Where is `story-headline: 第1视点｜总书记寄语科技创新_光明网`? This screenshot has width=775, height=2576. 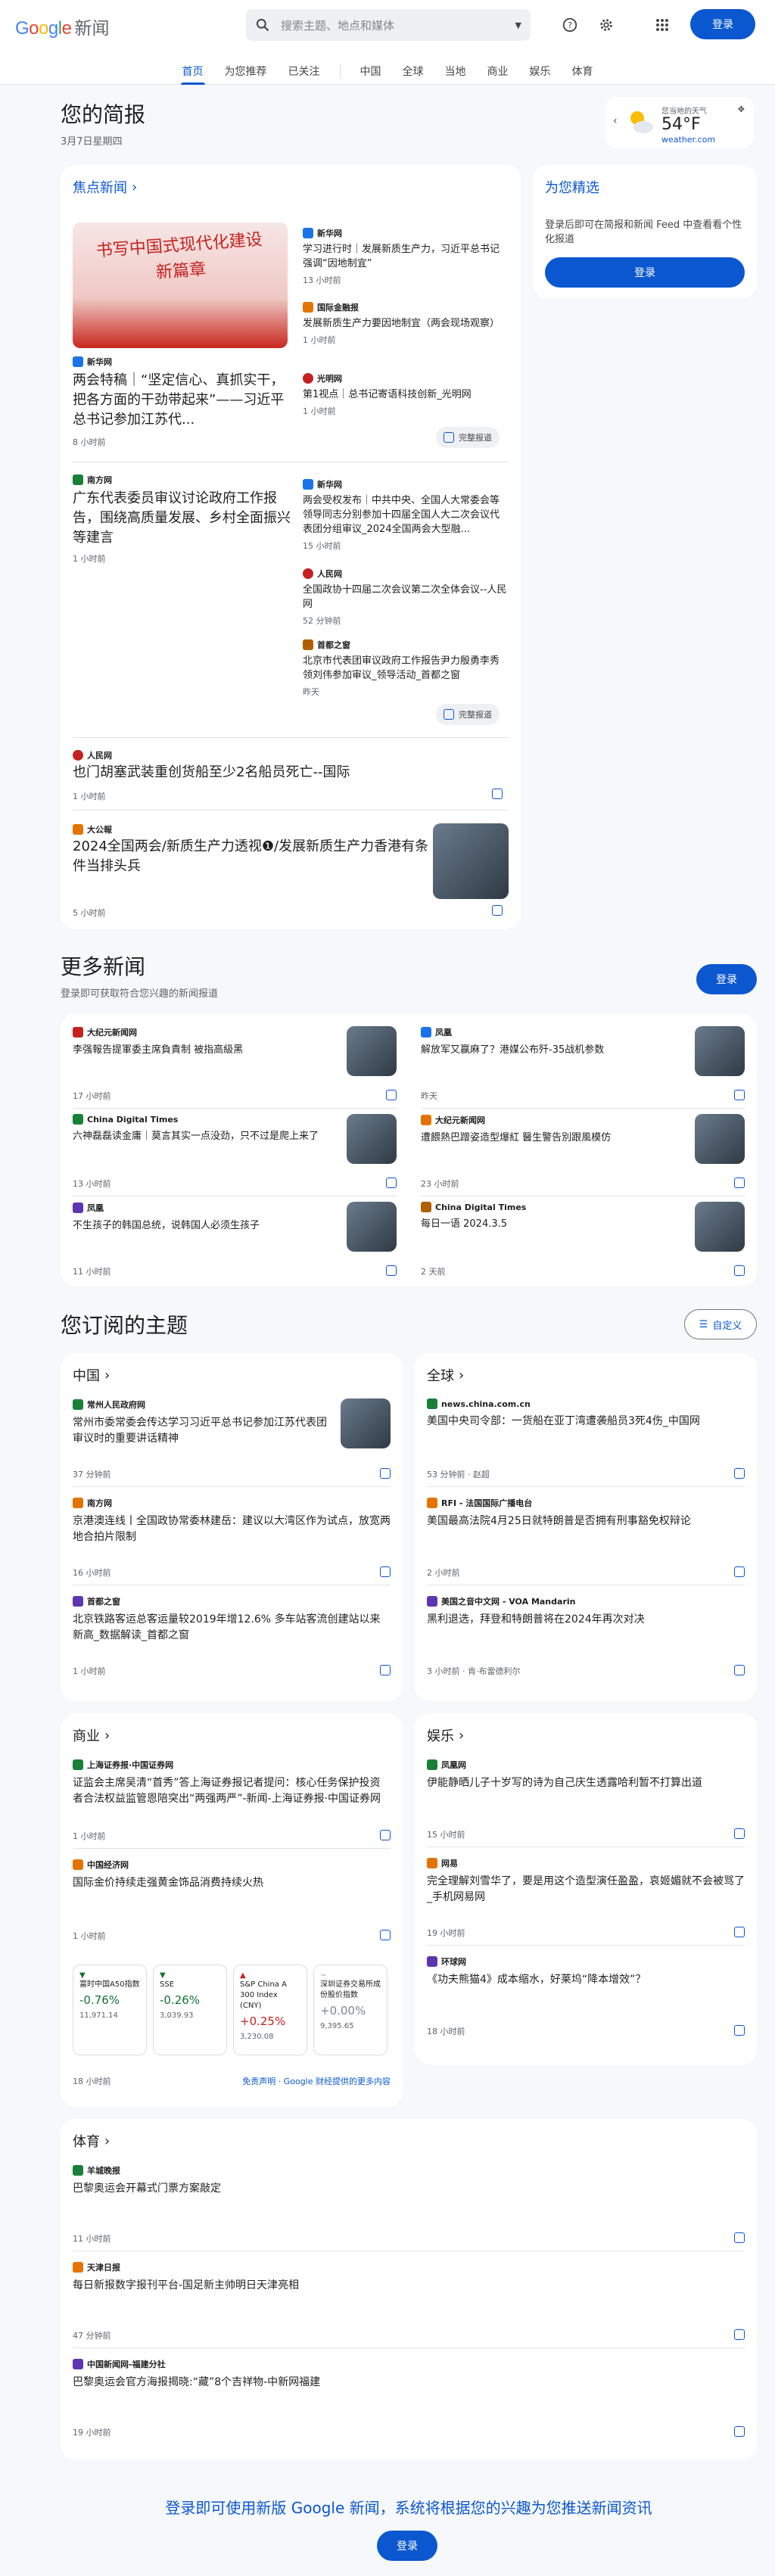
story-headline: 第1视点｜总书记寄语科技创新_光明网 is located at coordinates (406, 395).